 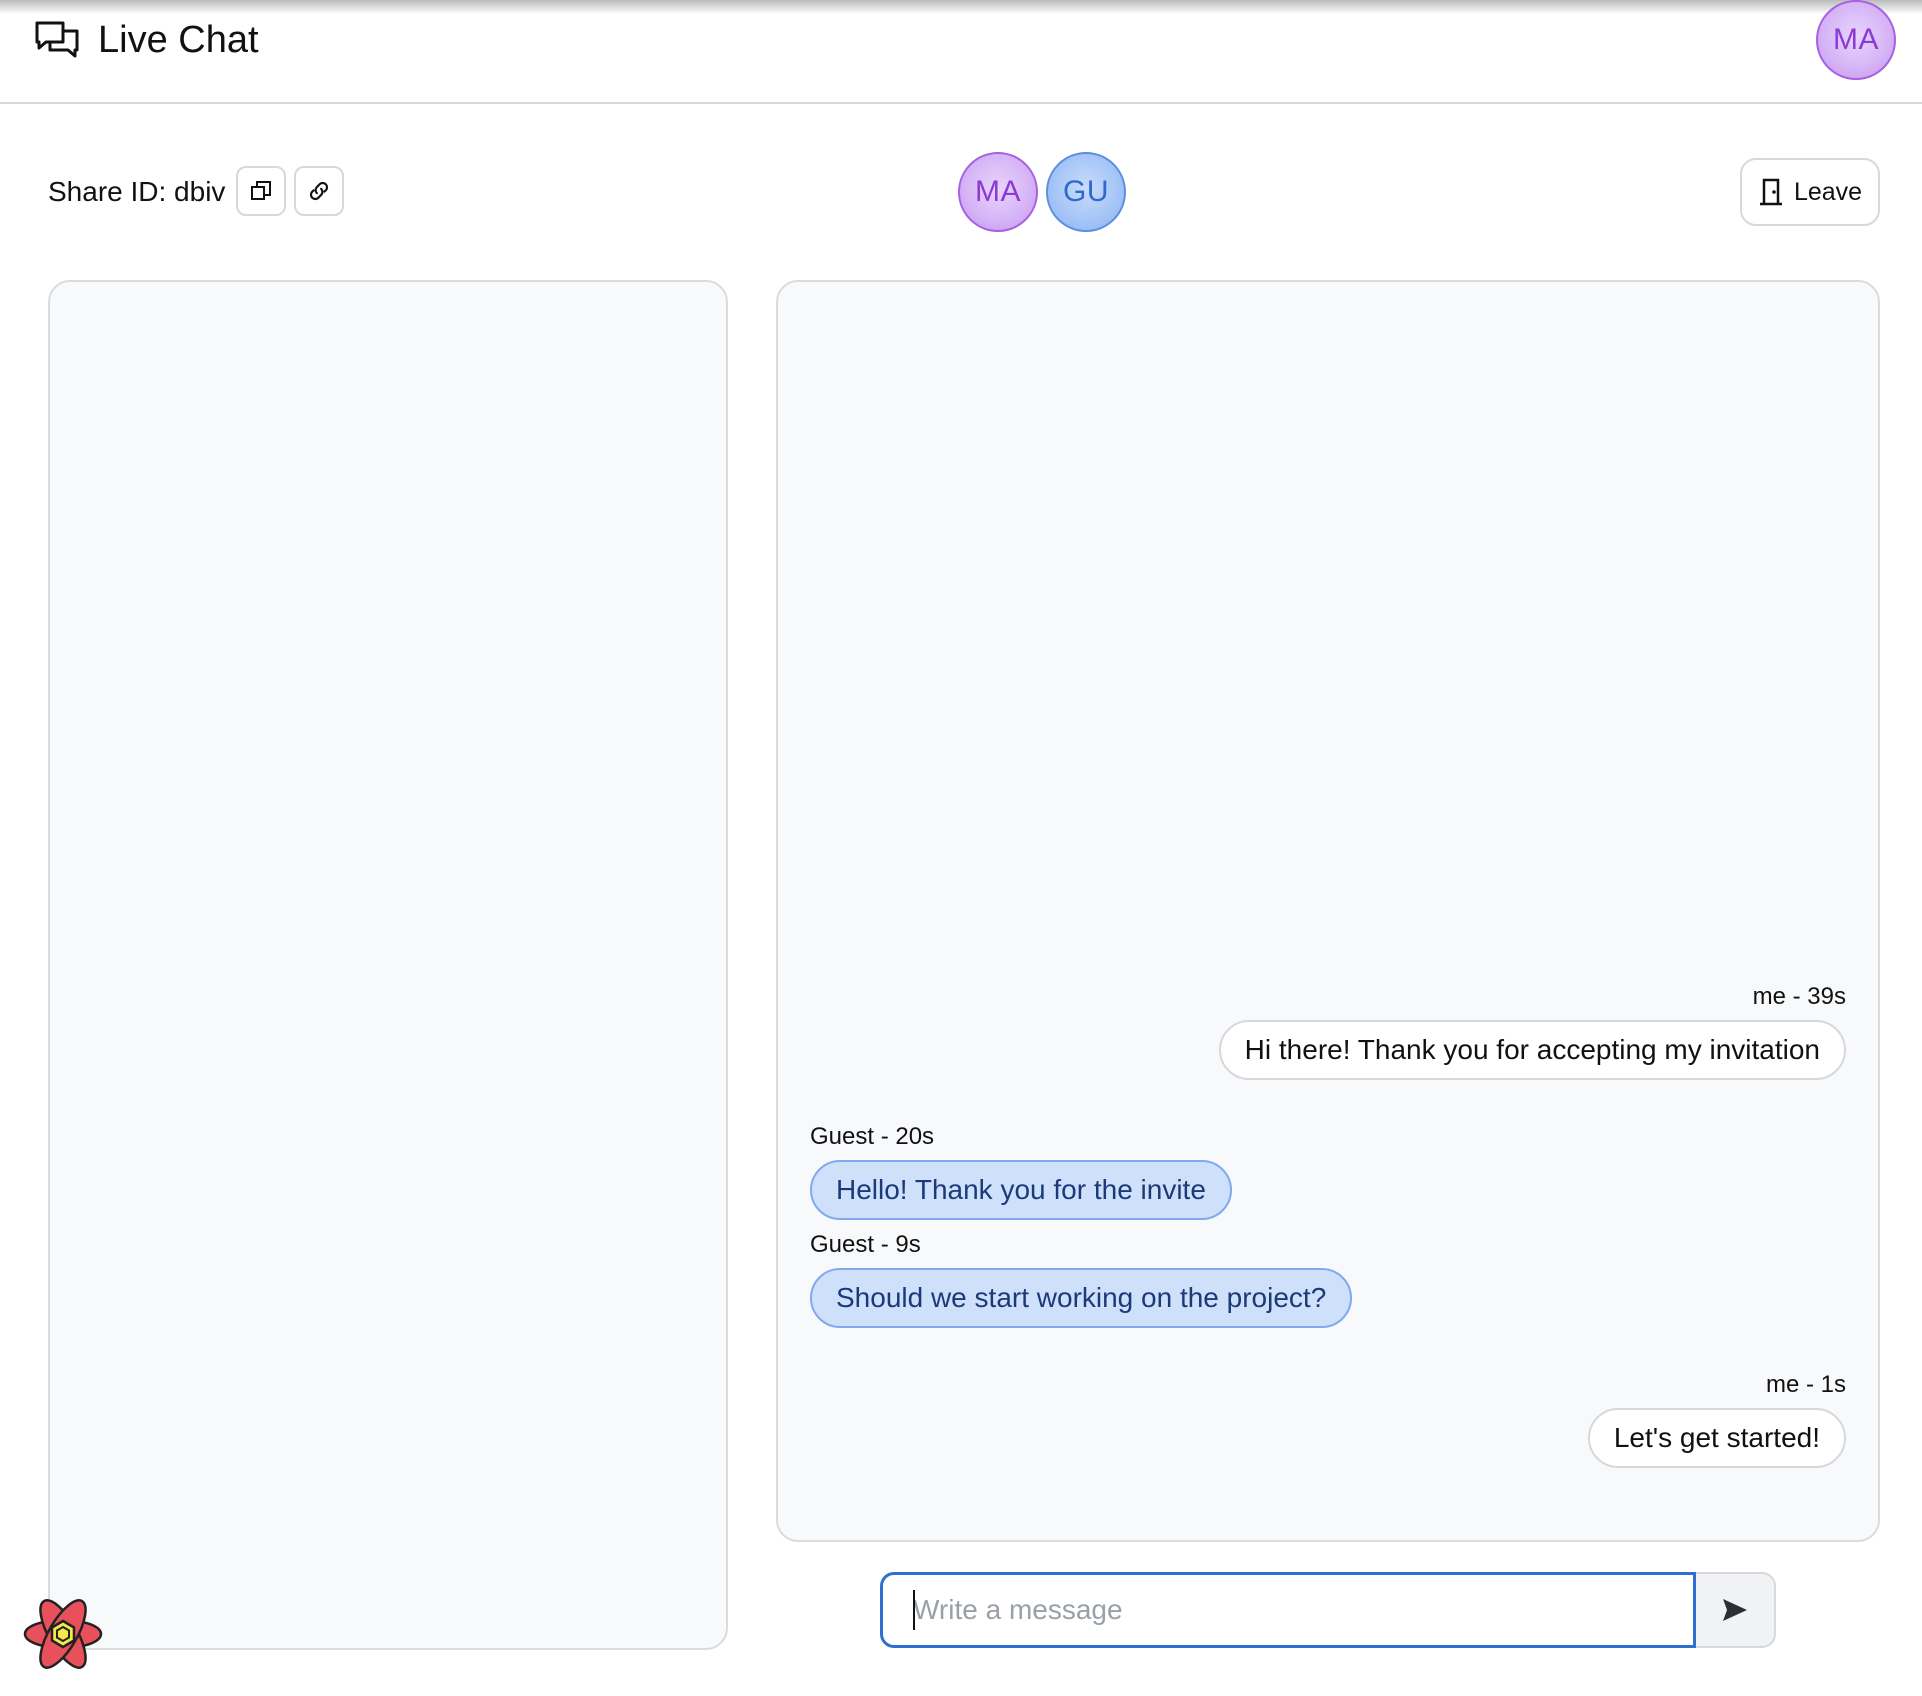 What do you see at coordinates (1081, 1298) in the screenshot?
I see `message-bubble-guest: Should we start working on the project?` at bounding box center [1081, 1298].